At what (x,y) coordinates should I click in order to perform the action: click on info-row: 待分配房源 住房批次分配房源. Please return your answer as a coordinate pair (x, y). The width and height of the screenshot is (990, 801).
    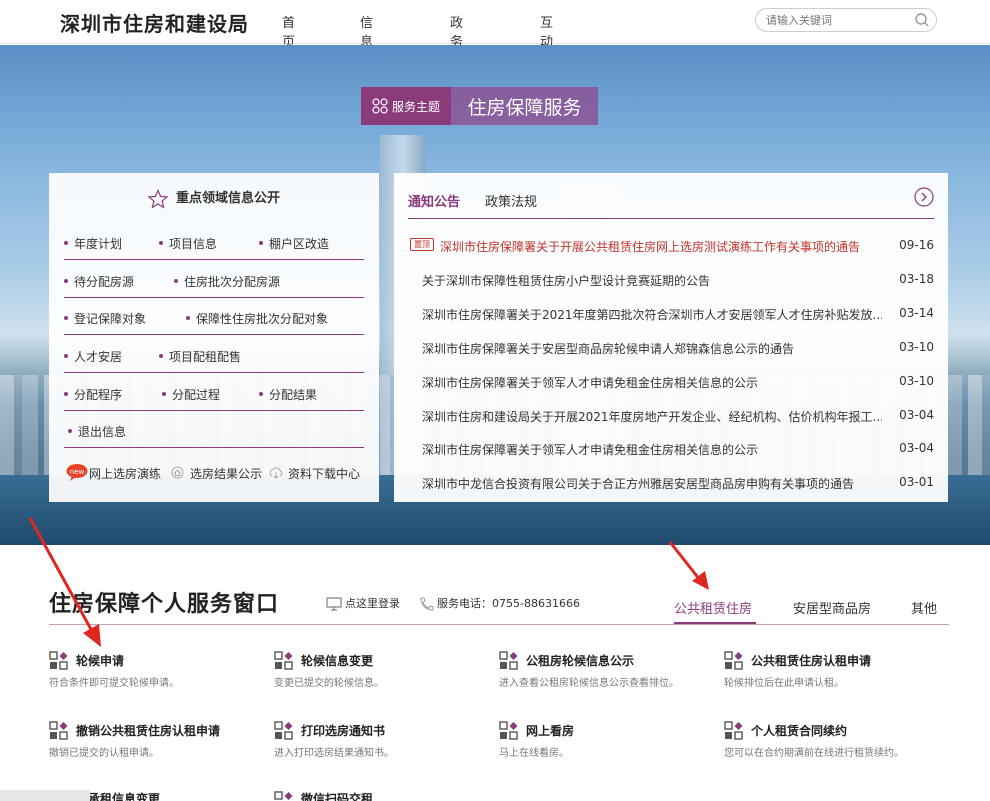
    Looking at the image, I should click on (214, 279).